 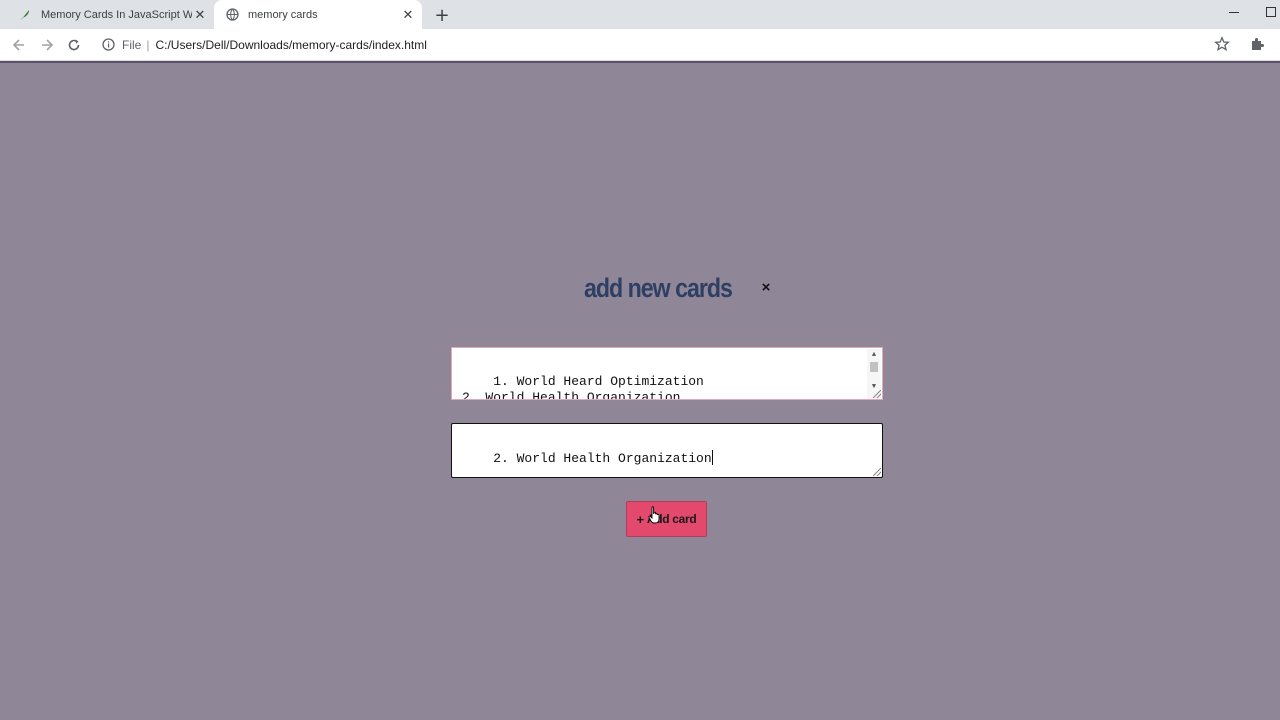 I want to click on page-title: add new cards, so click(x=658, y=288).